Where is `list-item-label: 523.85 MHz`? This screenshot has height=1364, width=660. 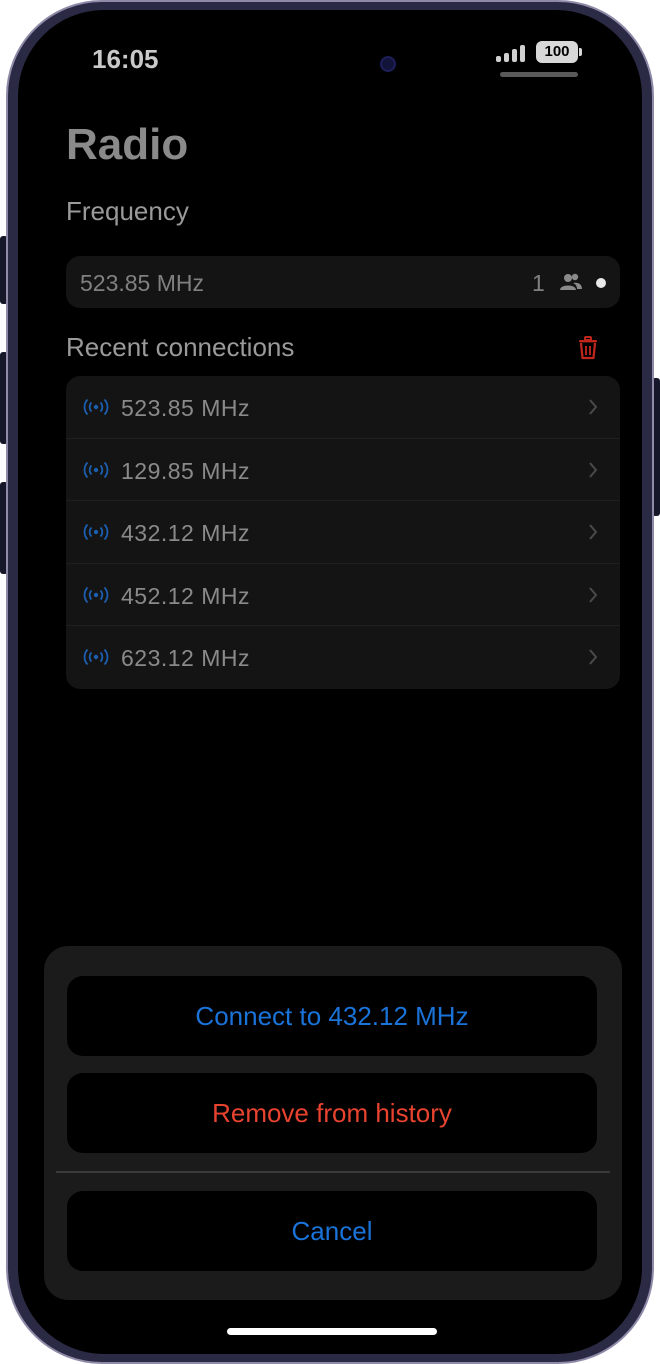
list-item-label: 523.85 MHz is located at coordinates (186, 408).